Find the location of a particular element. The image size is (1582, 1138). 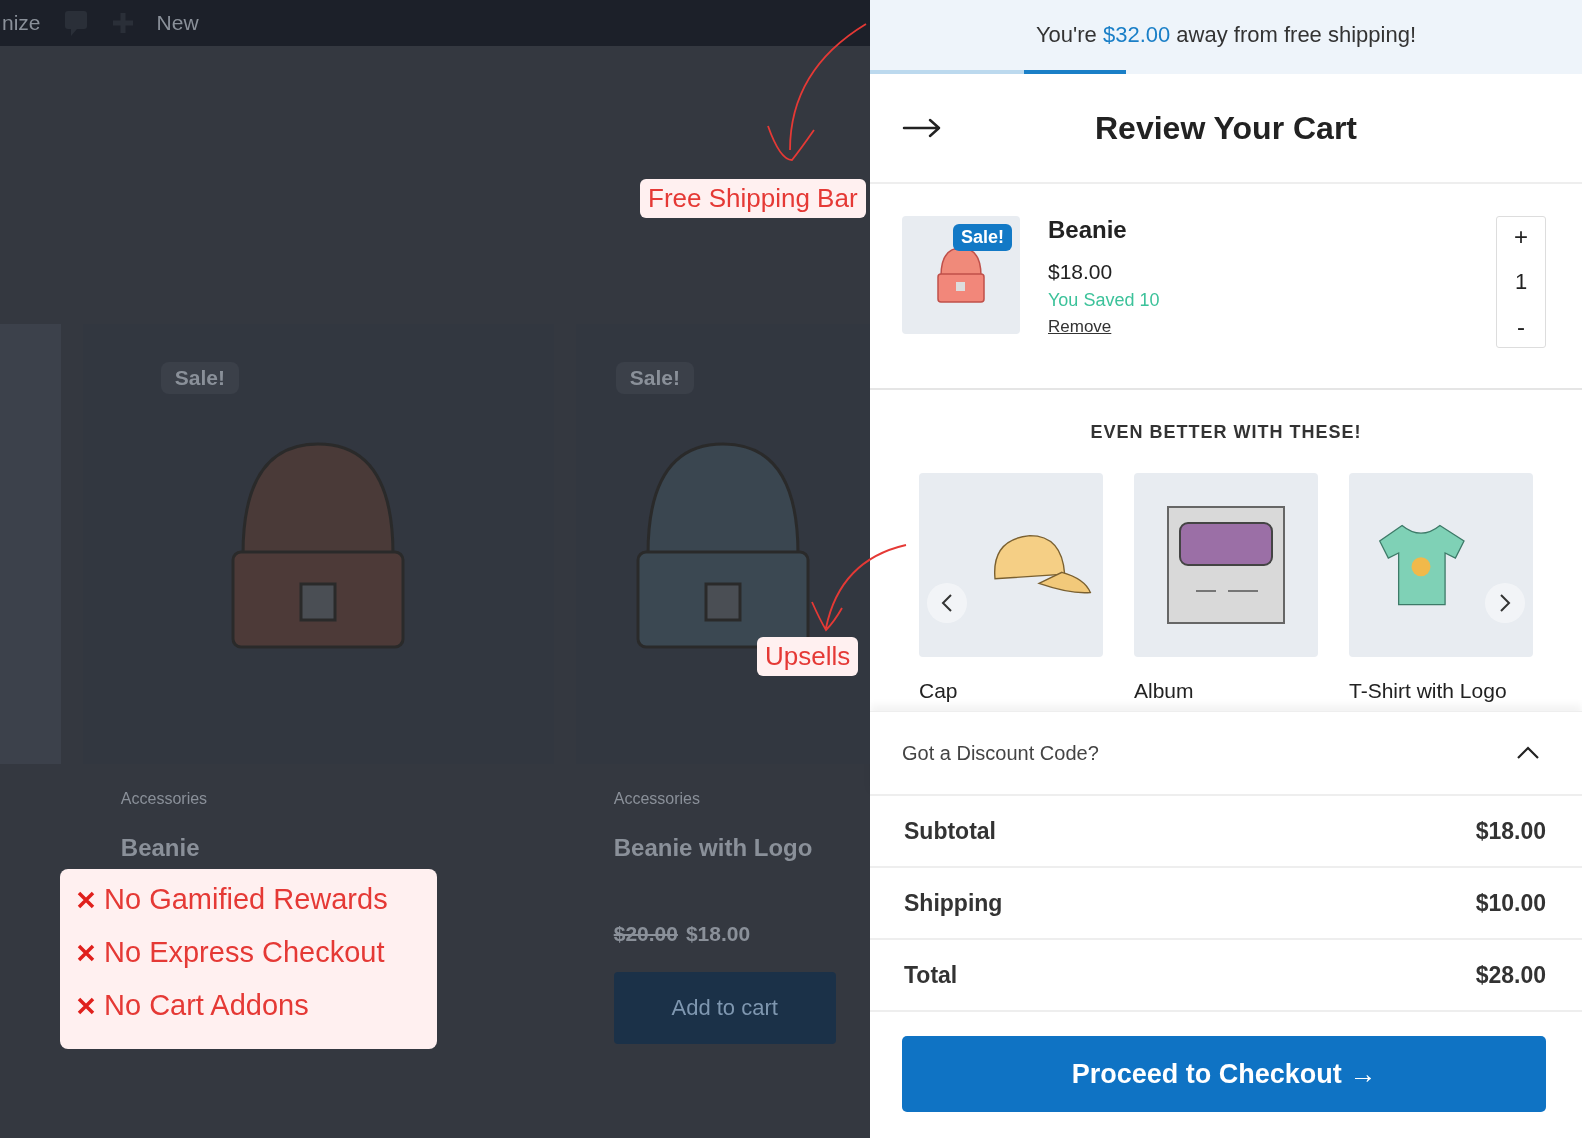

increase-button: + is located at coordinates (1521, 237).